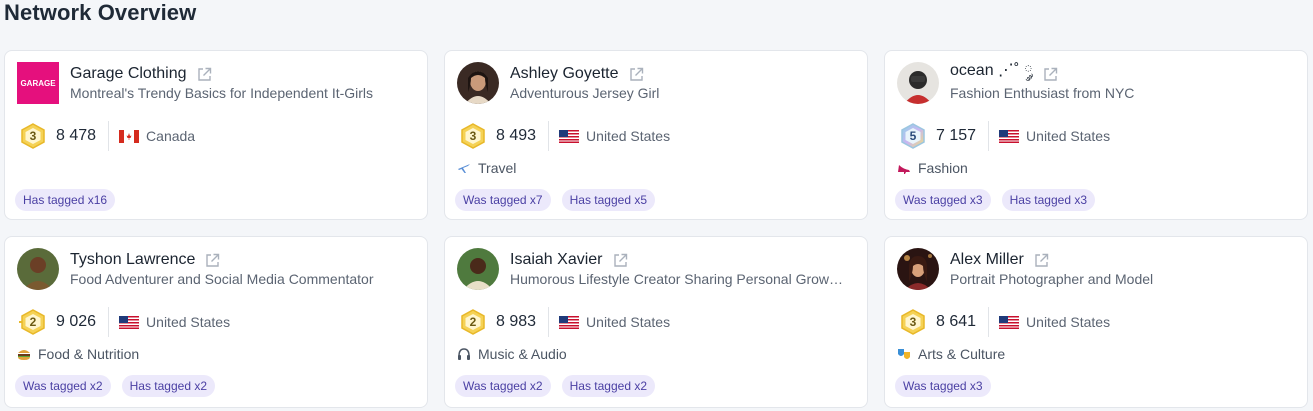 Image resolution: width=1313 pixels, height=411 pixels. I want to click on follower-count: 8 983, so click(523, 322).